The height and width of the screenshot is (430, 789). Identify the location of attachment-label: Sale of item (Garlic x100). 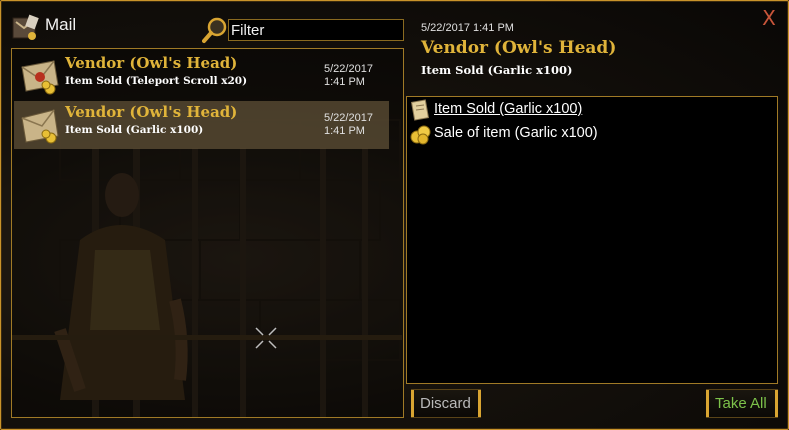
(516, 133).